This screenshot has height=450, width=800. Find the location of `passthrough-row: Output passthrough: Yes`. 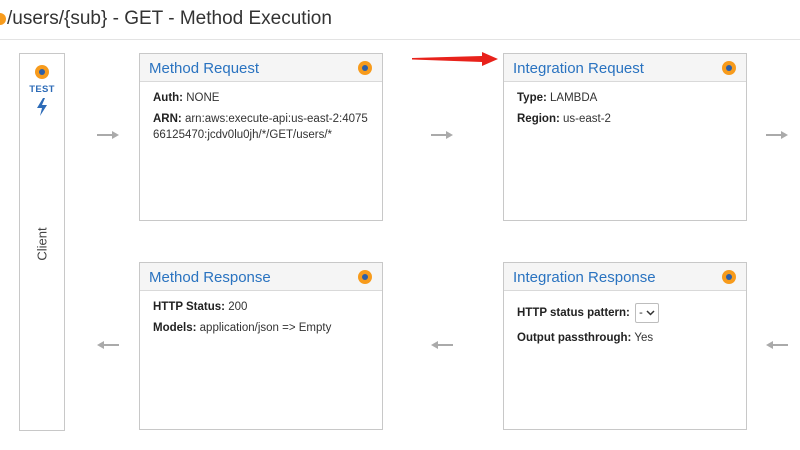

passthrough-row: Output passthrough: Yes is located at coordinates (626, 338).